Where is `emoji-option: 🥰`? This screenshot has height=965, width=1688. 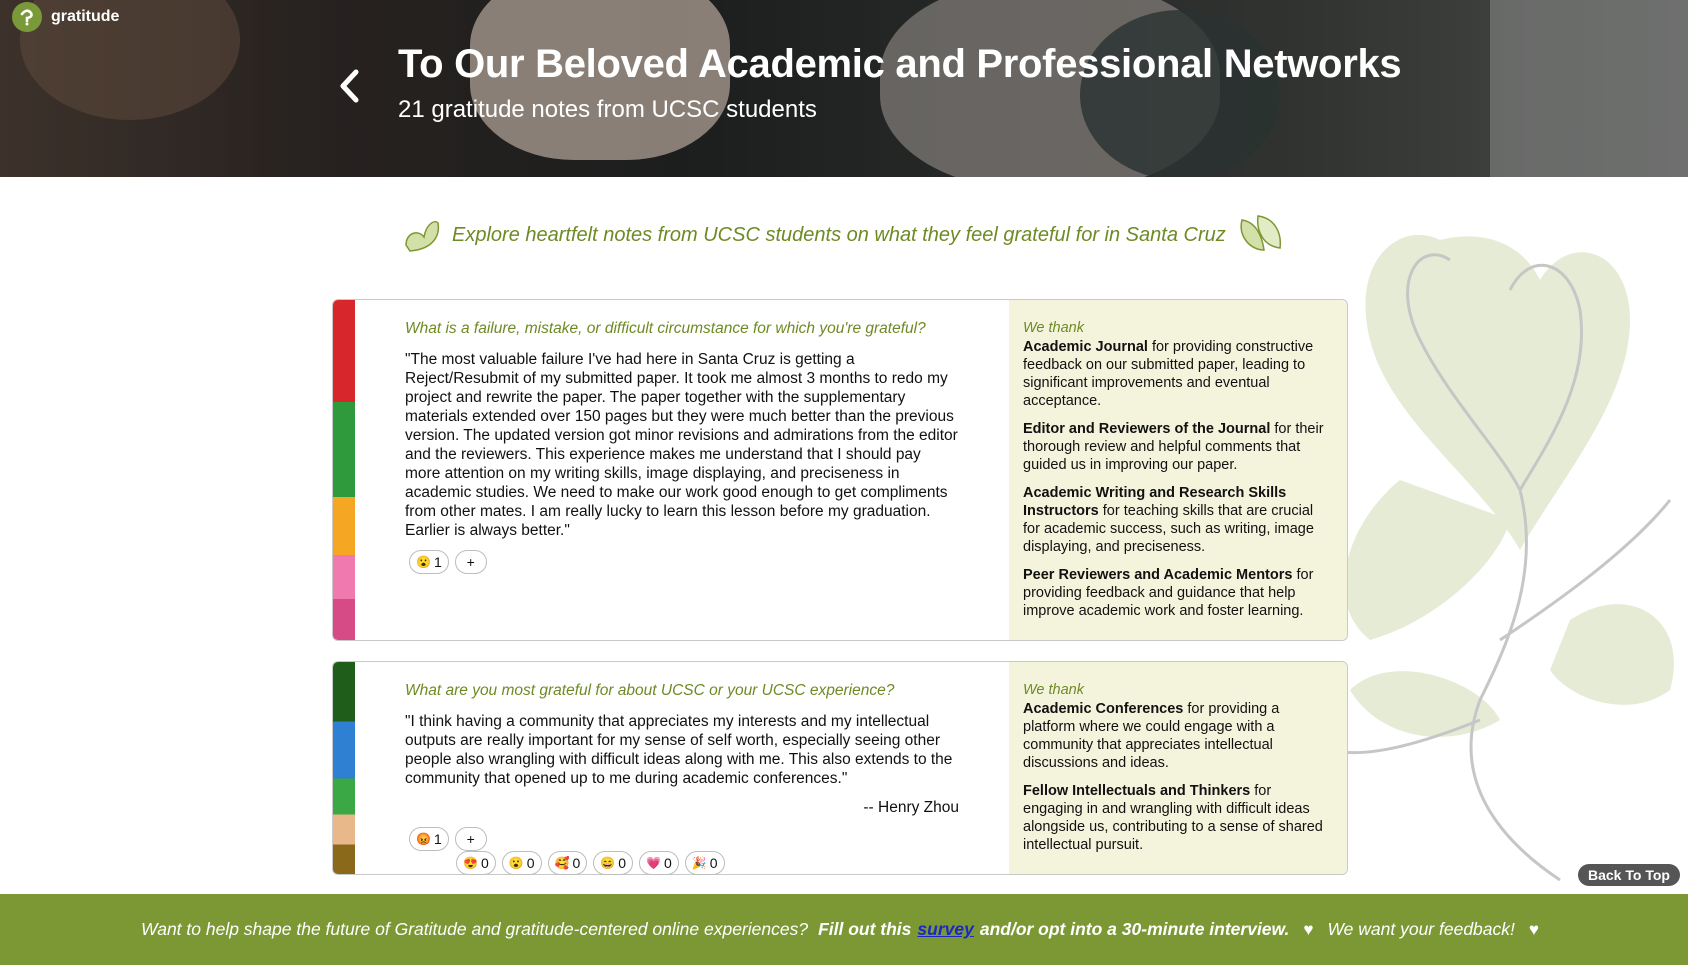 emoji-option: 🥰 is located at coordinates (562, 863).